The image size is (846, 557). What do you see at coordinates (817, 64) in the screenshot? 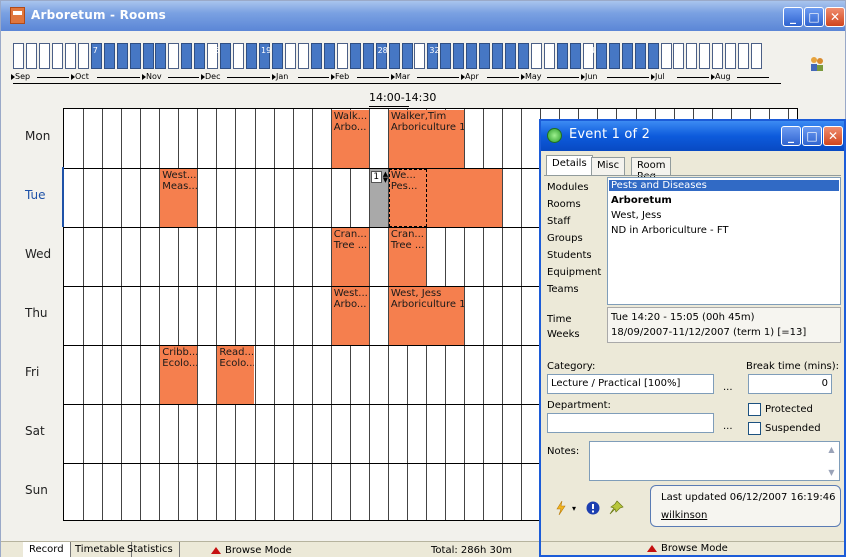
I see `people-icon` at bounding box center [817, 64].